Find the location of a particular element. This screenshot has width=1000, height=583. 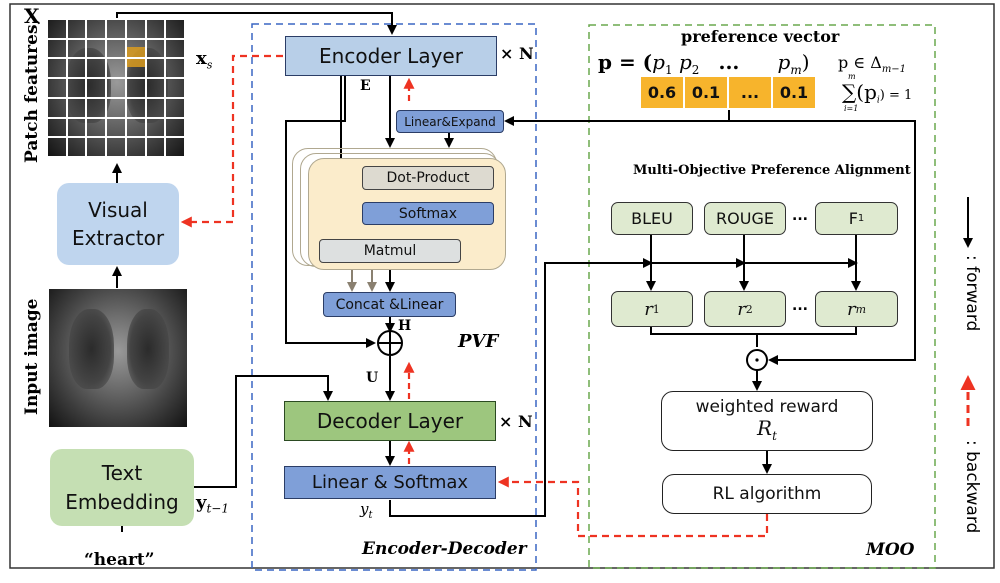

arrow-preference-to-linear-expand is located at coordinates (617, 118).